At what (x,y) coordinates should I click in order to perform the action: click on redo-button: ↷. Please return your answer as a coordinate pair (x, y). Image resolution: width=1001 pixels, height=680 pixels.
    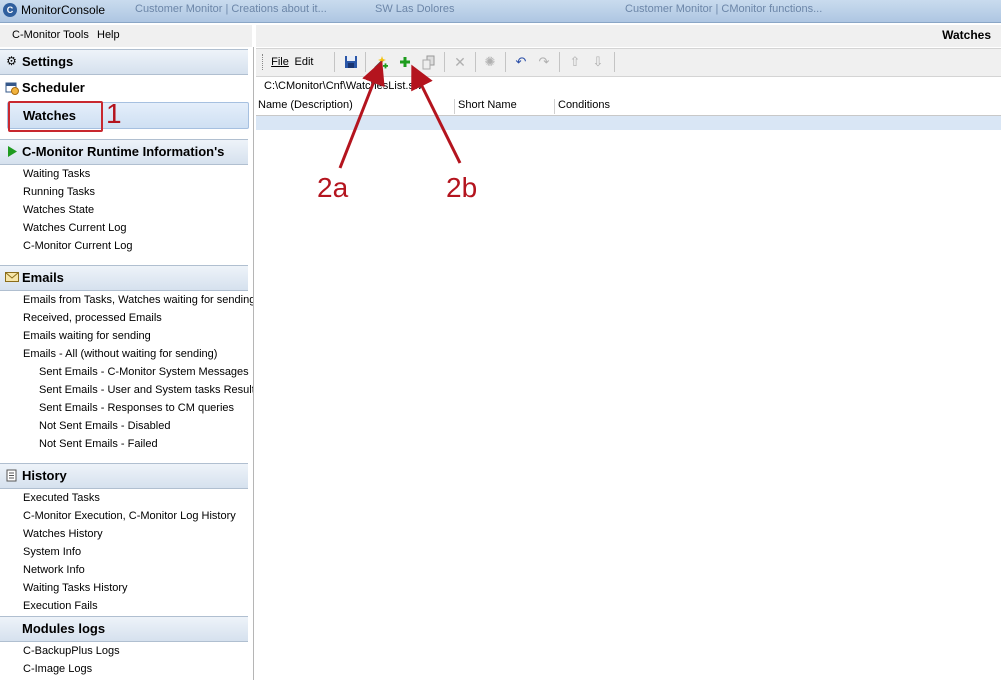
    Looking at the image, I should click on (544, 62).